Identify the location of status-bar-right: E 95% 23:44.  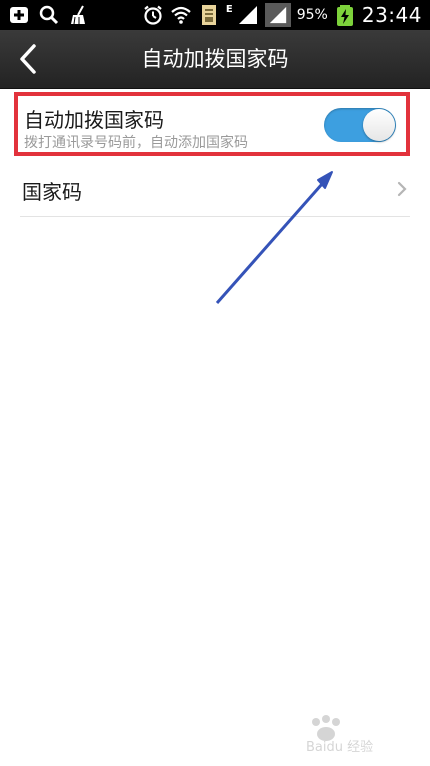
(282, 15).